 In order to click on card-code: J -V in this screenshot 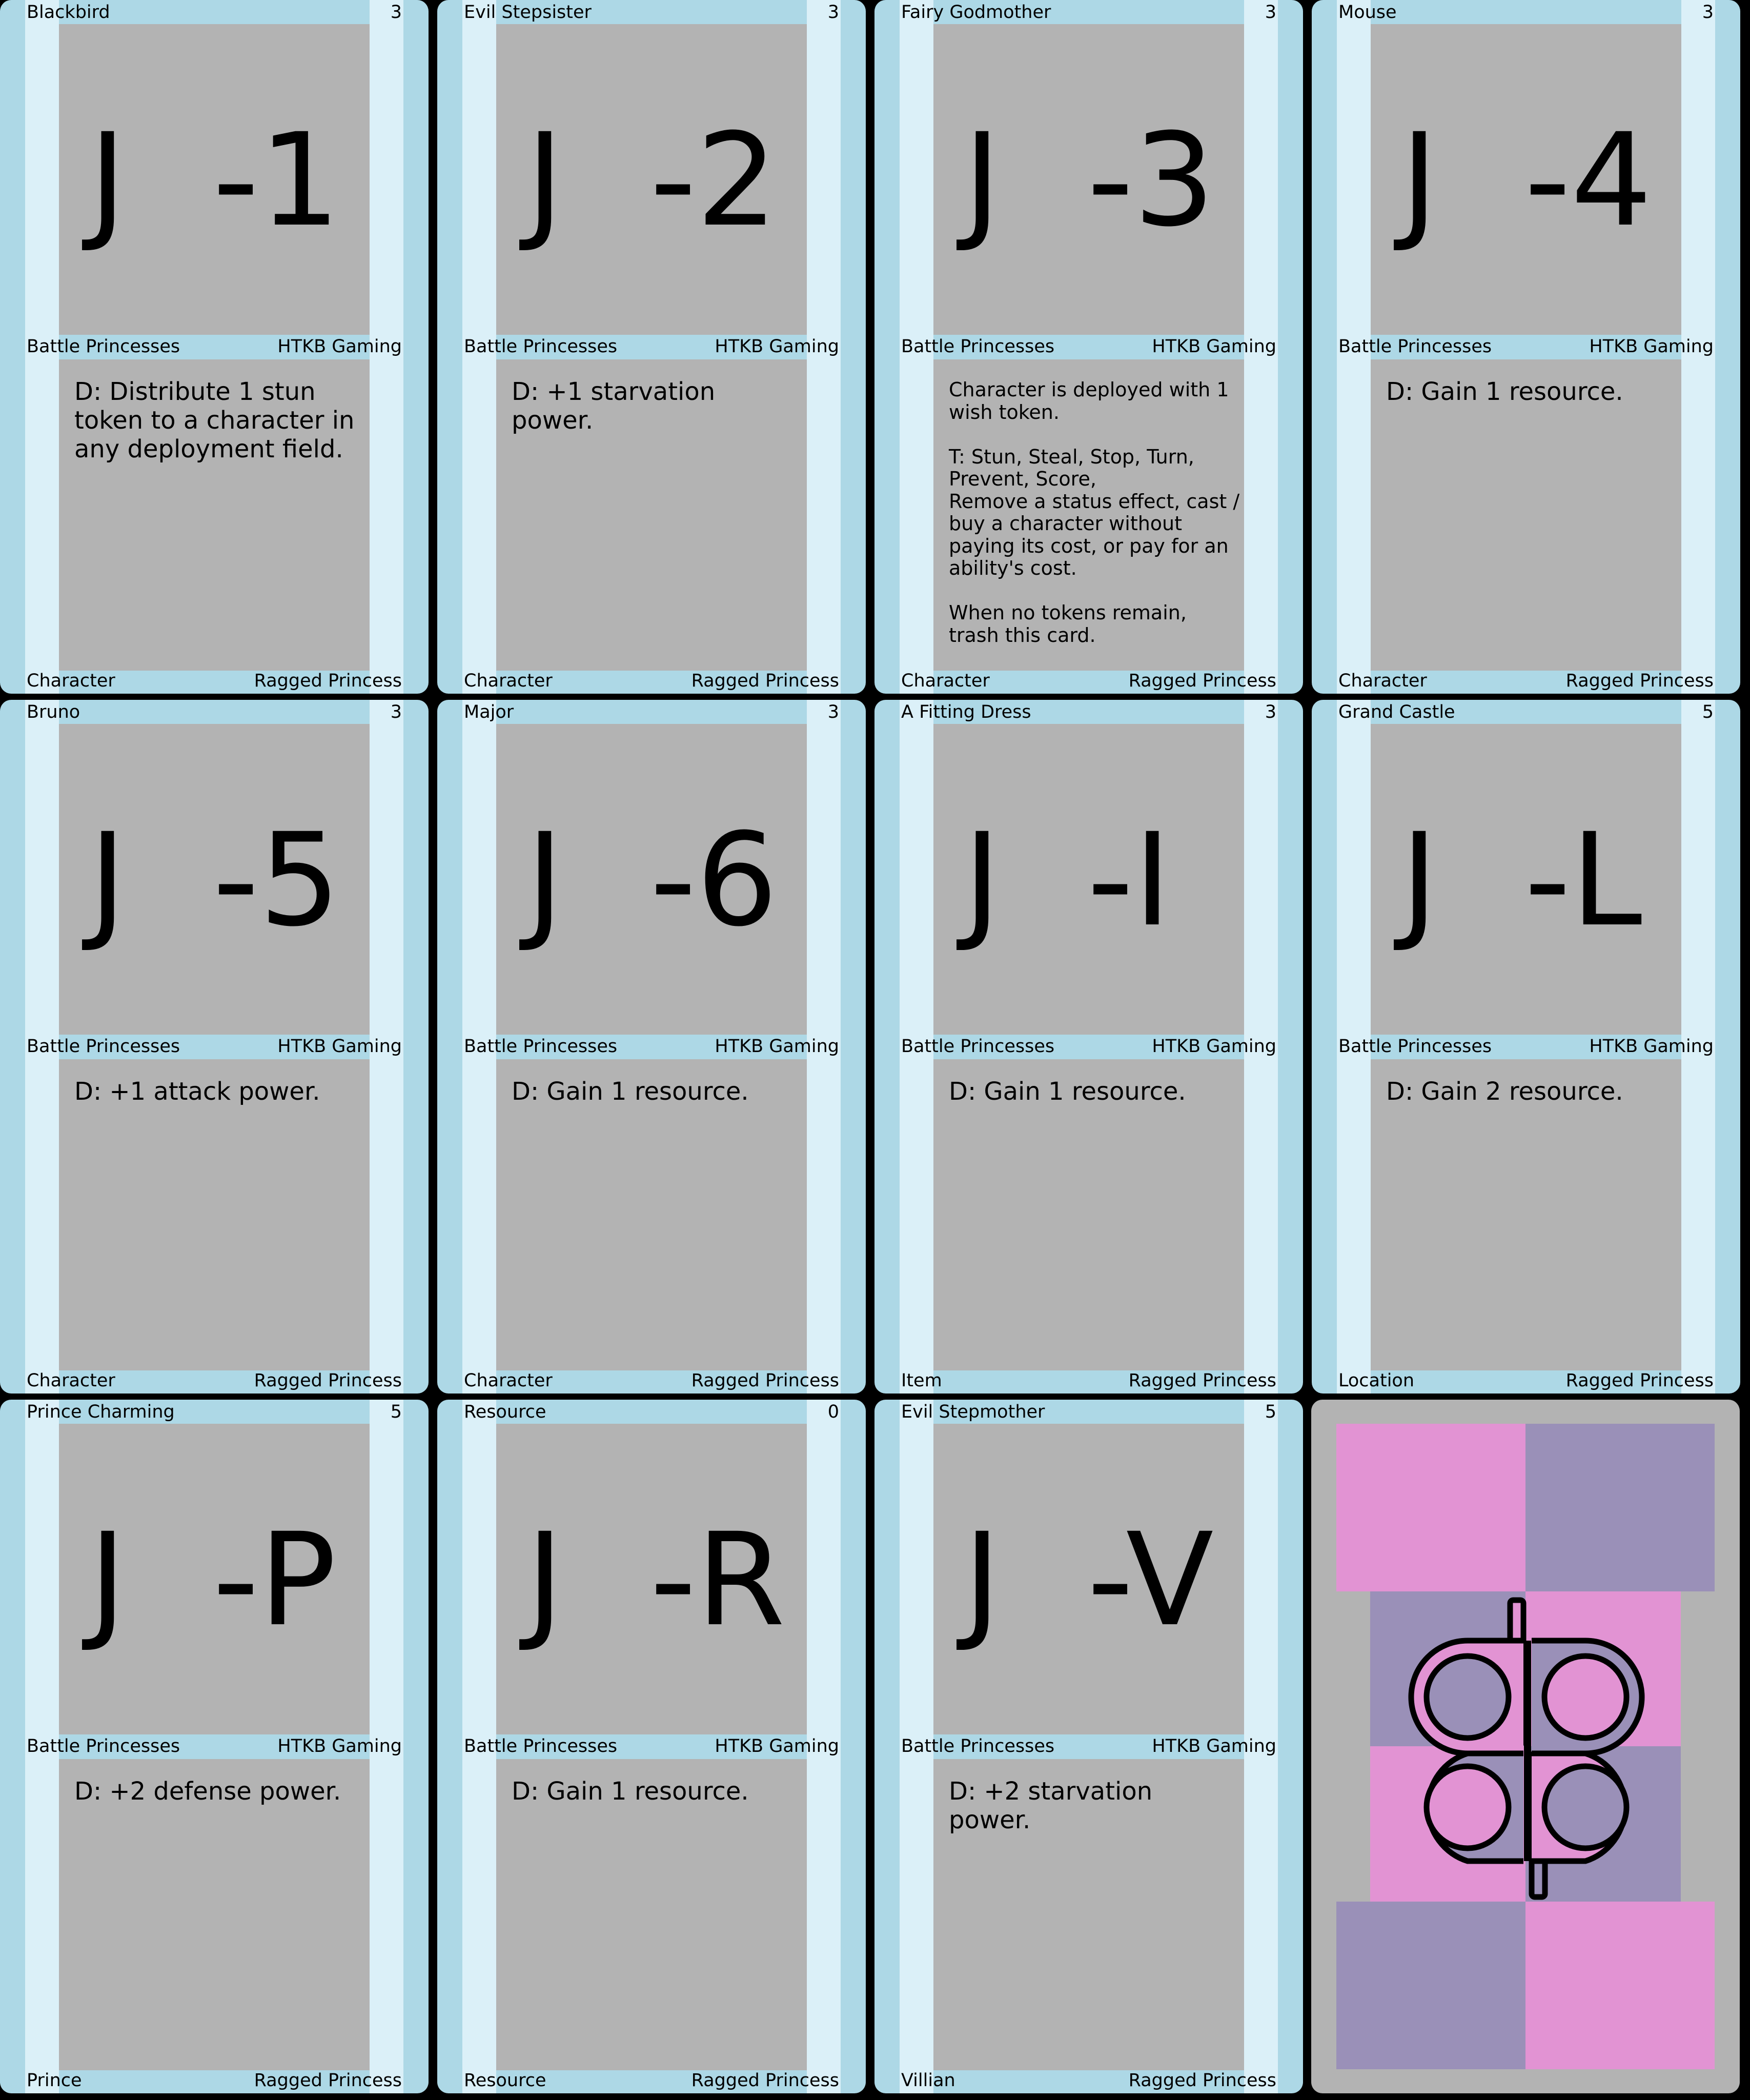, I will do `click(1088, 1580)`.